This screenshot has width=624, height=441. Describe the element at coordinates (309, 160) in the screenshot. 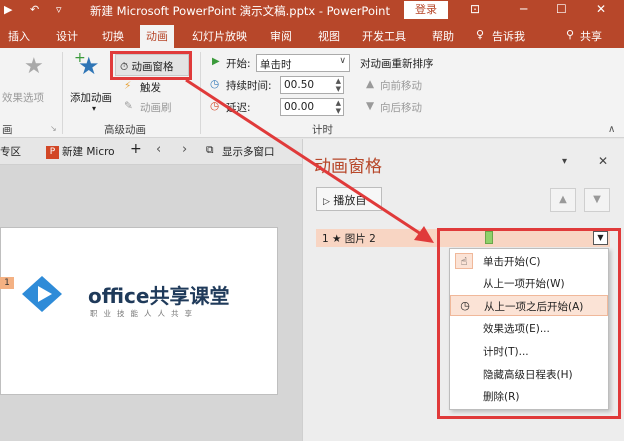

I see `annotation-arrow` at that location.